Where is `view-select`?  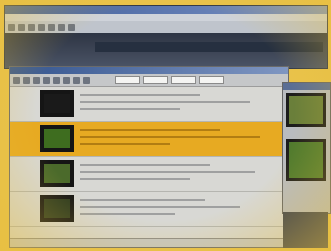 view-select is located at coordinates (211, 80).